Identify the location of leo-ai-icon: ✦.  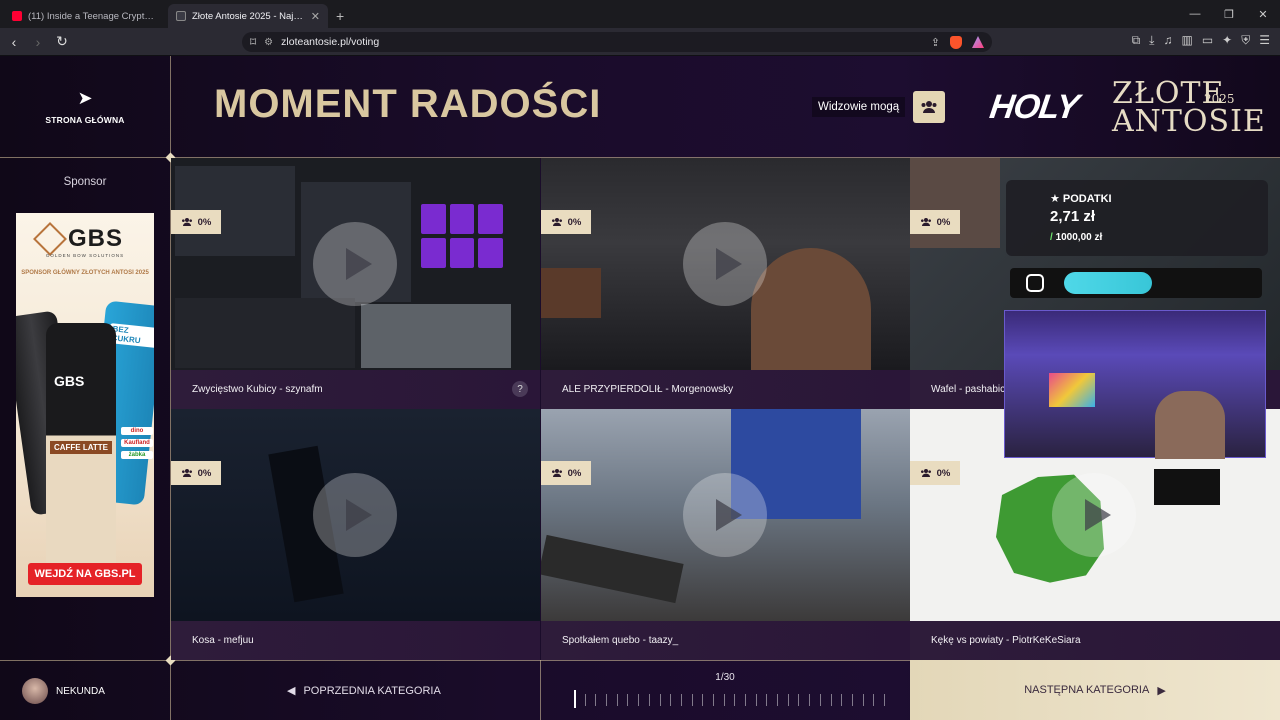
(1227, 40).